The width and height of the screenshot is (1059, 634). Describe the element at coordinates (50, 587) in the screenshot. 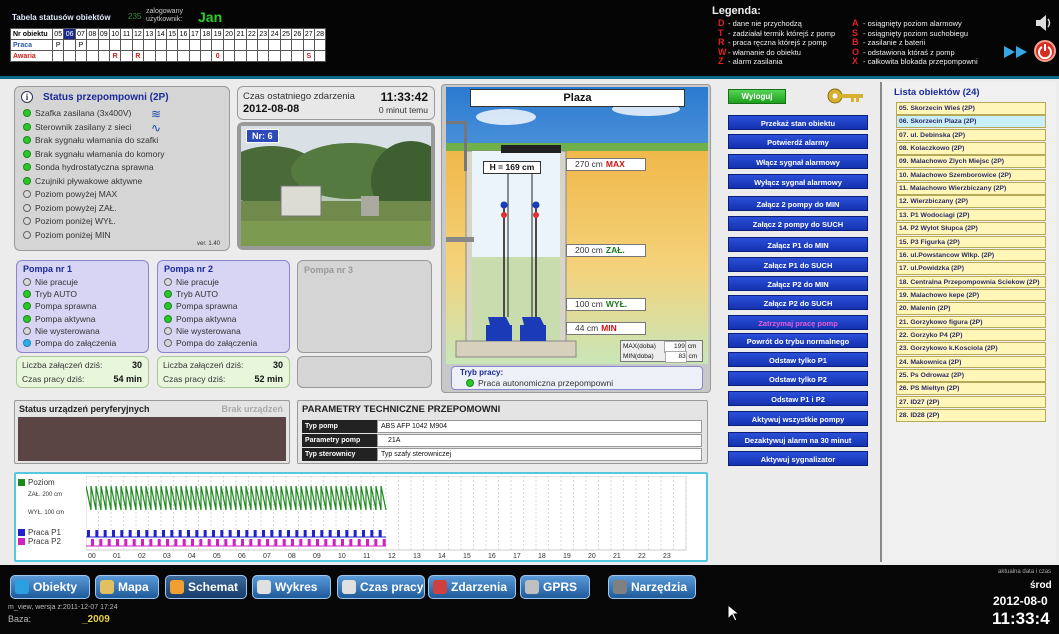

I see `nav-button-0: Obiekty` at that location.